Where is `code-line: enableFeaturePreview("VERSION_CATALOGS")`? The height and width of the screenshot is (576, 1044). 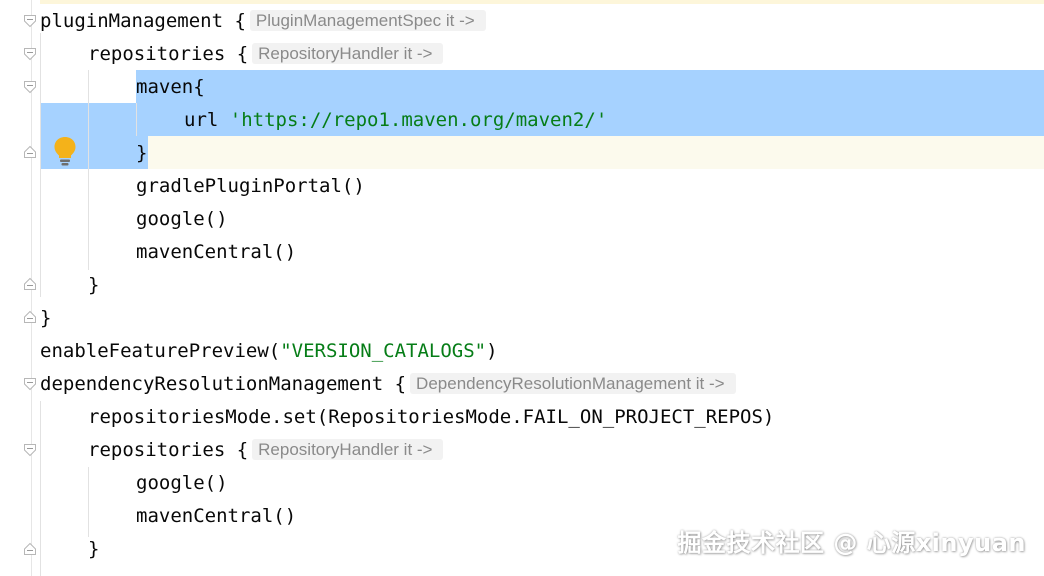
code-line: enableFeaturePreview("VERSION_CATALOGS") is located at coordinates (269, 351).